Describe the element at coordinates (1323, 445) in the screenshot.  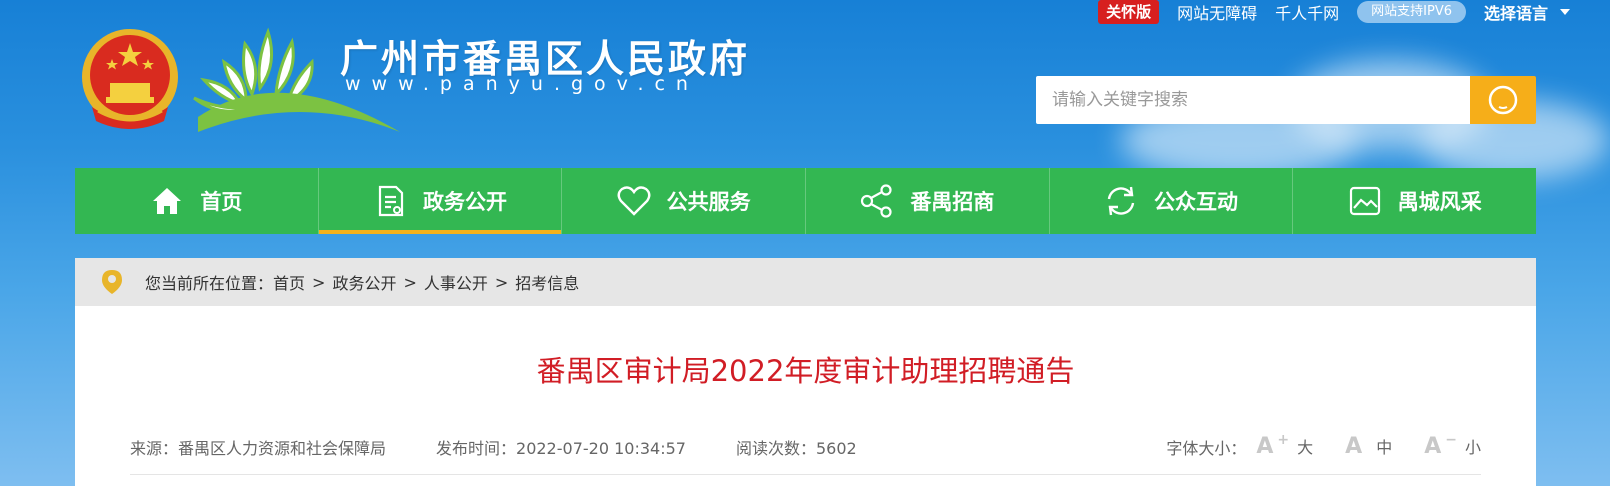
I see `font-size-controls: 字体大小： A + 大 A 中 A − 小` at that location.